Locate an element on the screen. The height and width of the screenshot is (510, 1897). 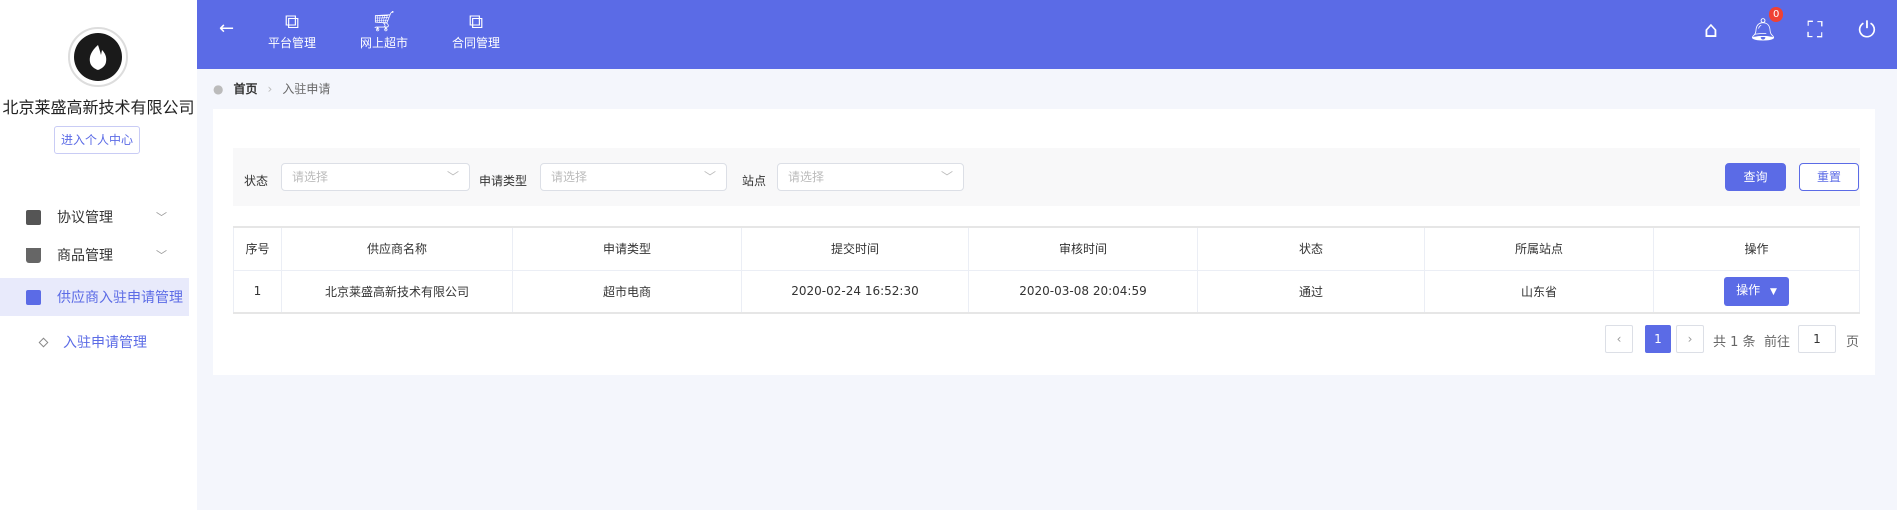
notification-badge: 0 is located at coordinates (1776, 14).